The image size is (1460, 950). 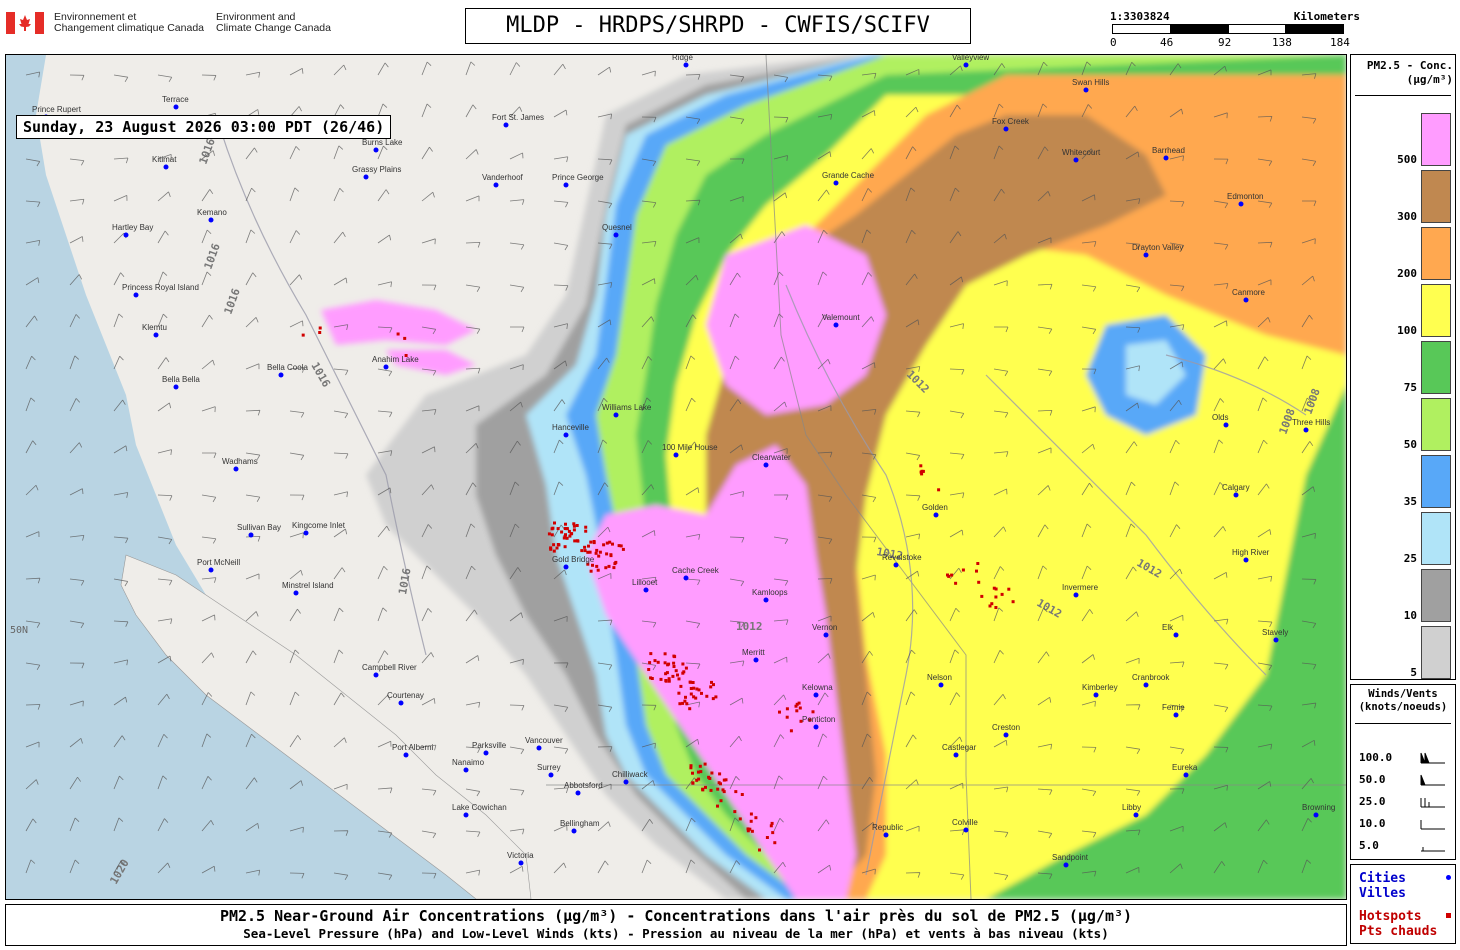 I want to click on city-label: Surrey, so click(x=549, y=767).